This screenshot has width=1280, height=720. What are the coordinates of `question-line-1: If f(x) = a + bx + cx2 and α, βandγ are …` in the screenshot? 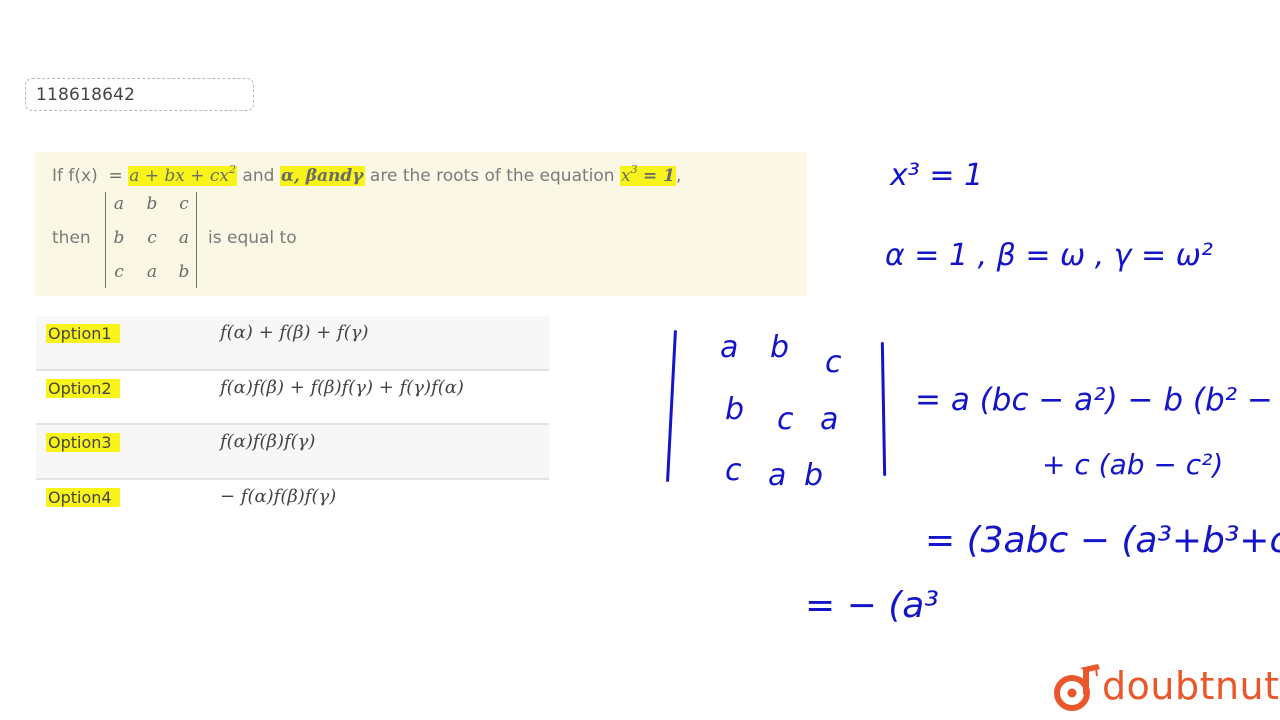 It's located at (366, 174).